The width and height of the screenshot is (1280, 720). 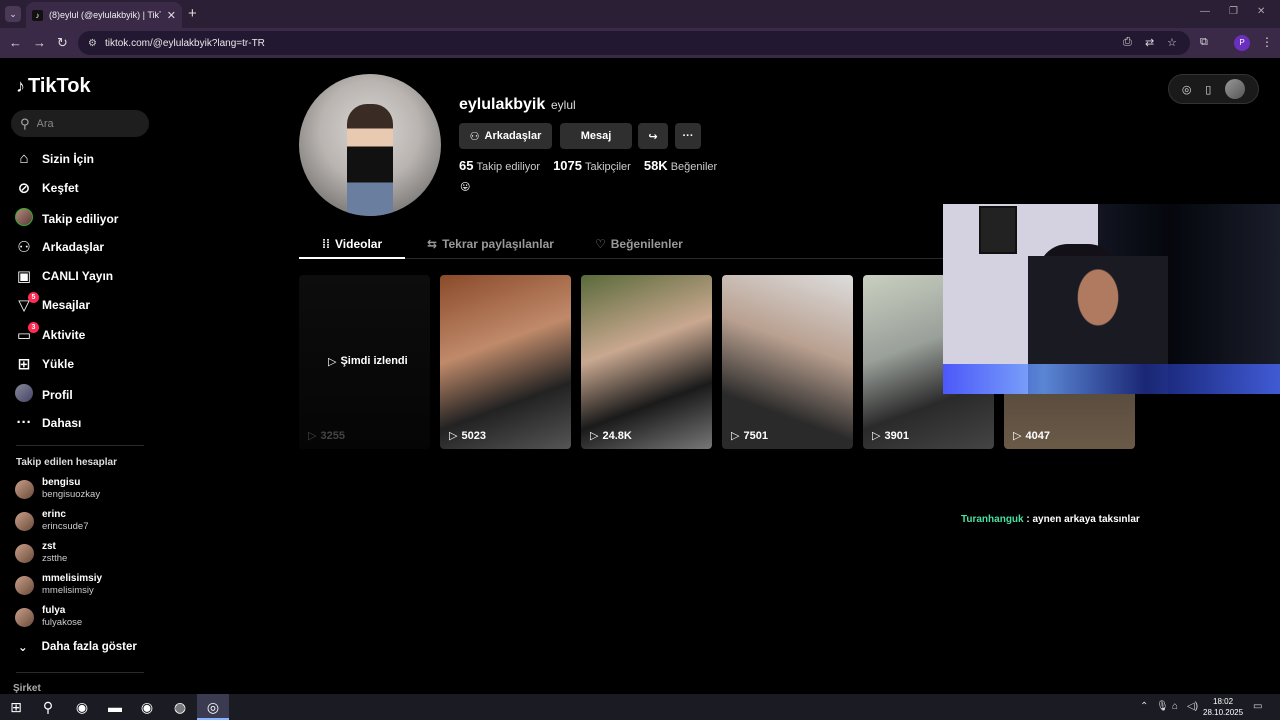 I want to click on extensions-icon: ⧉, so click(x=1204, y=42).